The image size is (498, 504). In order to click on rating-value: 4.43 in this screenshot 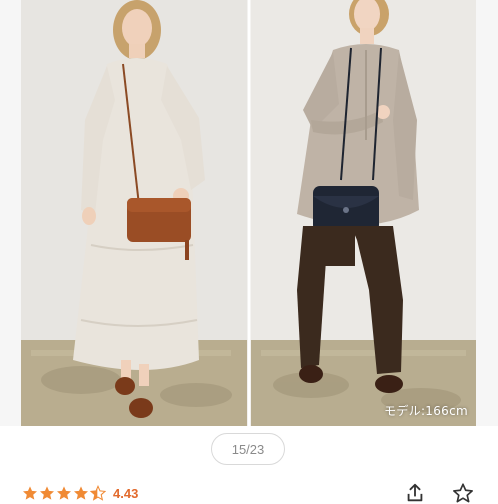, I will do `click(126, 493)`.